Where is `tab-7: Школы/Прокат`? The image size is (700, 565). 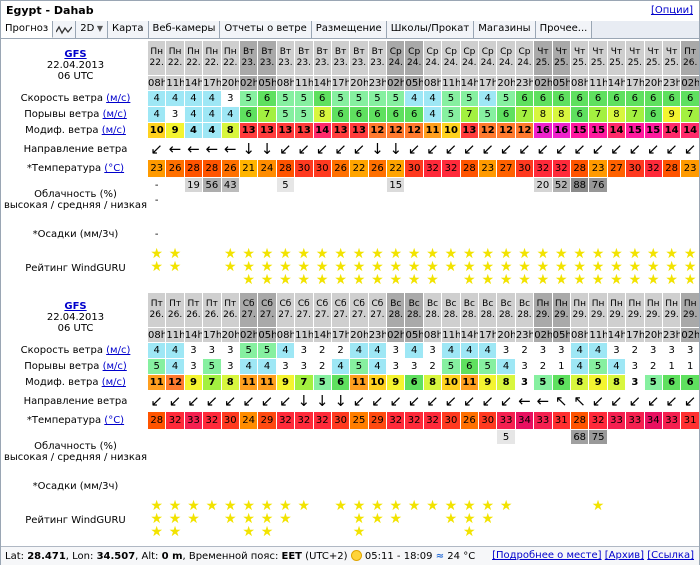 tab-7: Школы/Прокат is located at coordinates (430, 29).